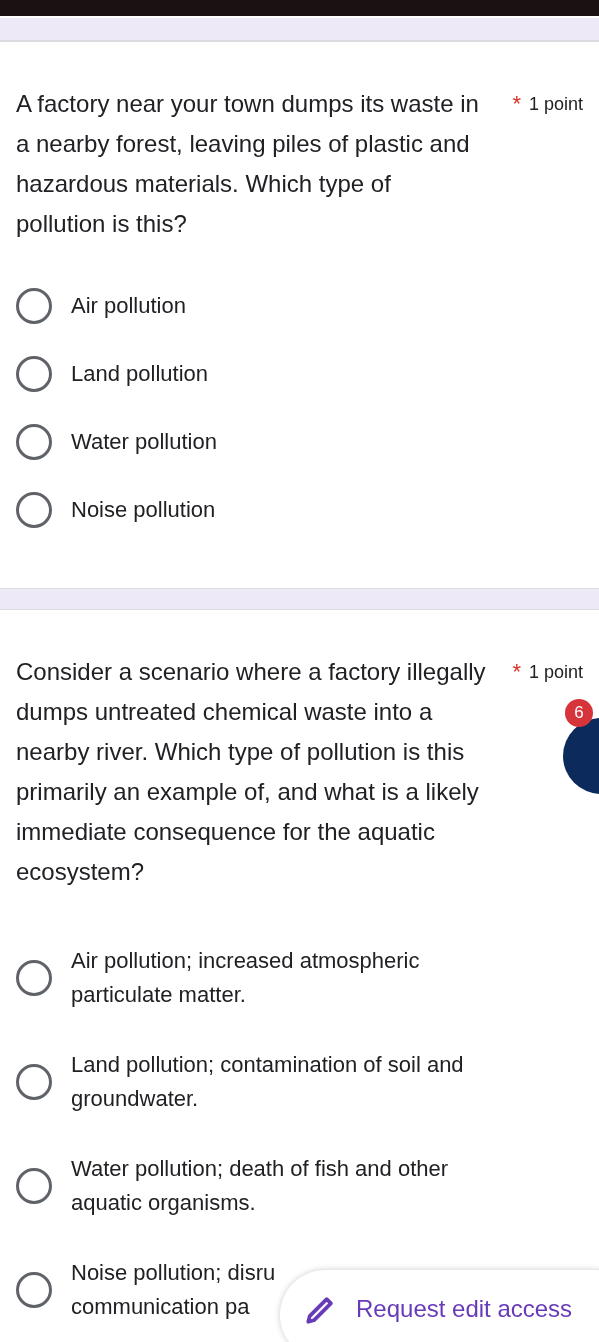 Image resolution: width=599 pixels, height=1342 pixels. Describe the element at coordinates (144, 442) in the screenshot. I see `option-label: Water pollution` at that location.